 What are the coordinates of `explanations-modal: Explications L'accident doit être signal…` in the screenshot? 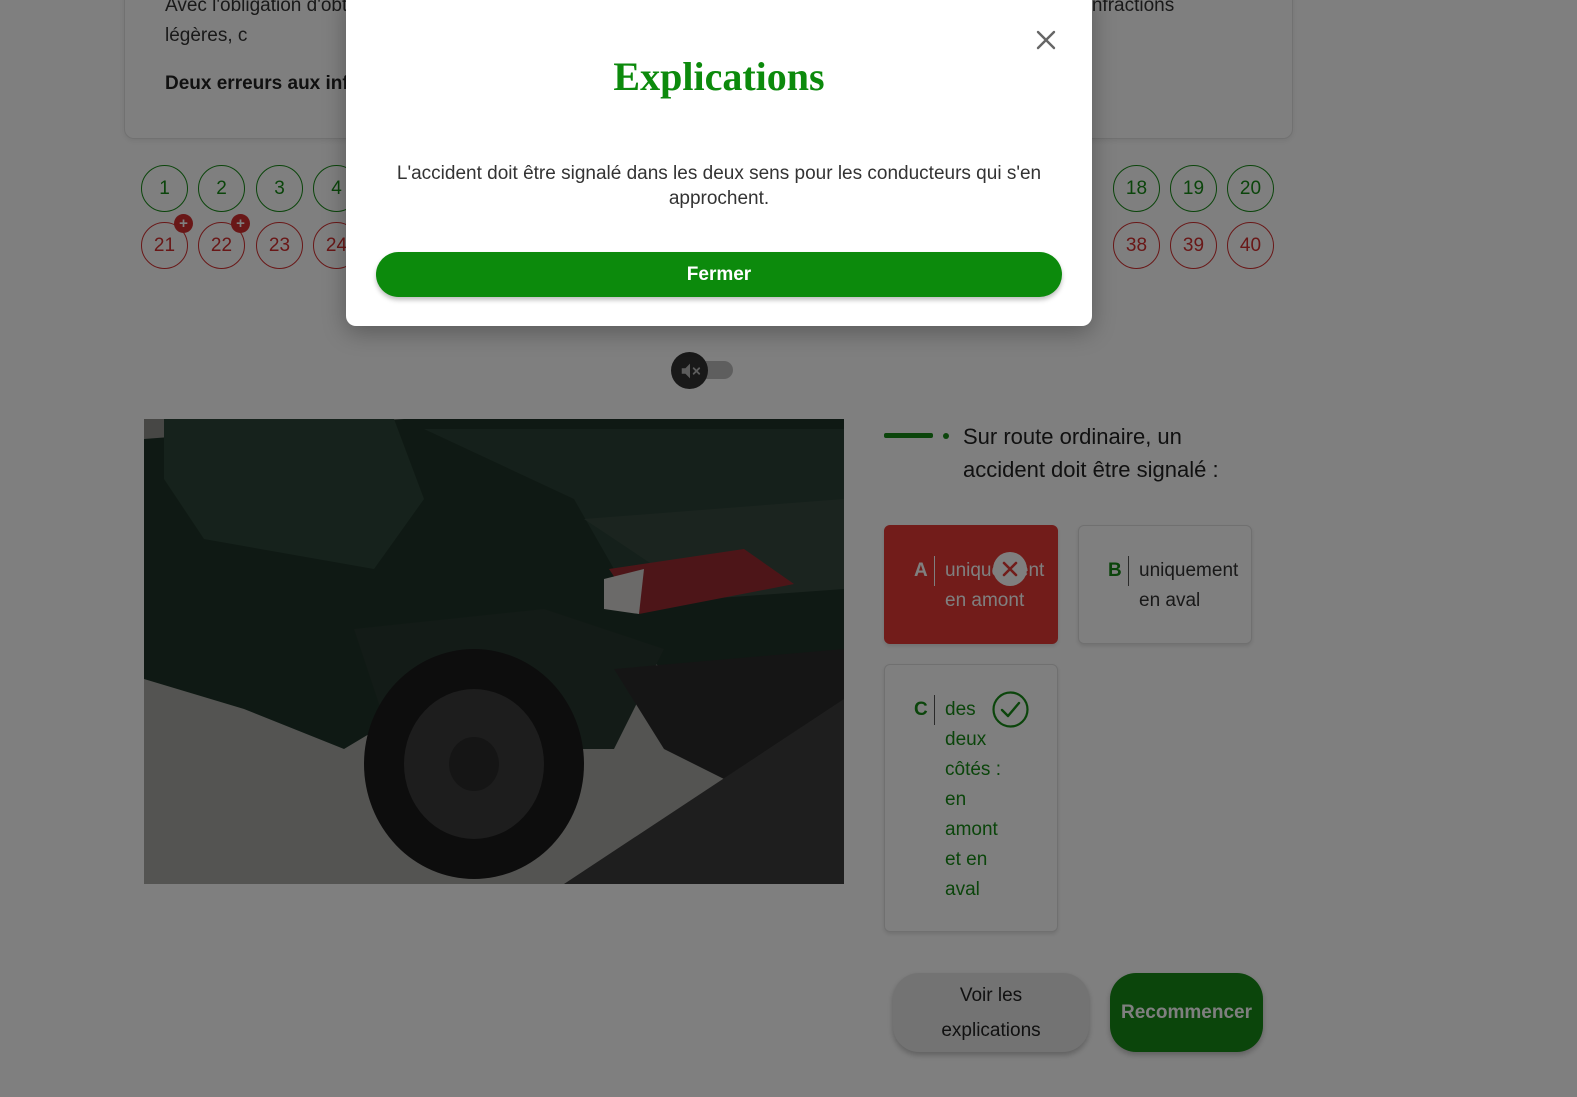 It's located at (719, 163).